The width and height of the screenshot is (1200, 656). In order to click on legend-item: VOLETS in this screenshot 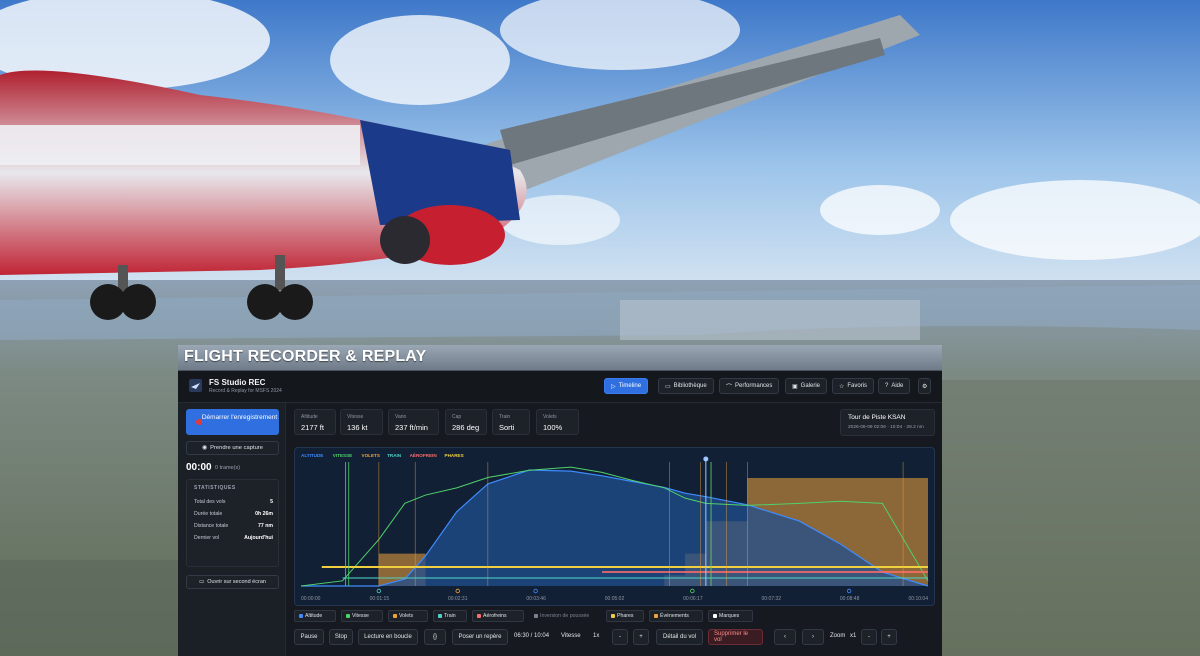, I will do `click(371, 455)`.